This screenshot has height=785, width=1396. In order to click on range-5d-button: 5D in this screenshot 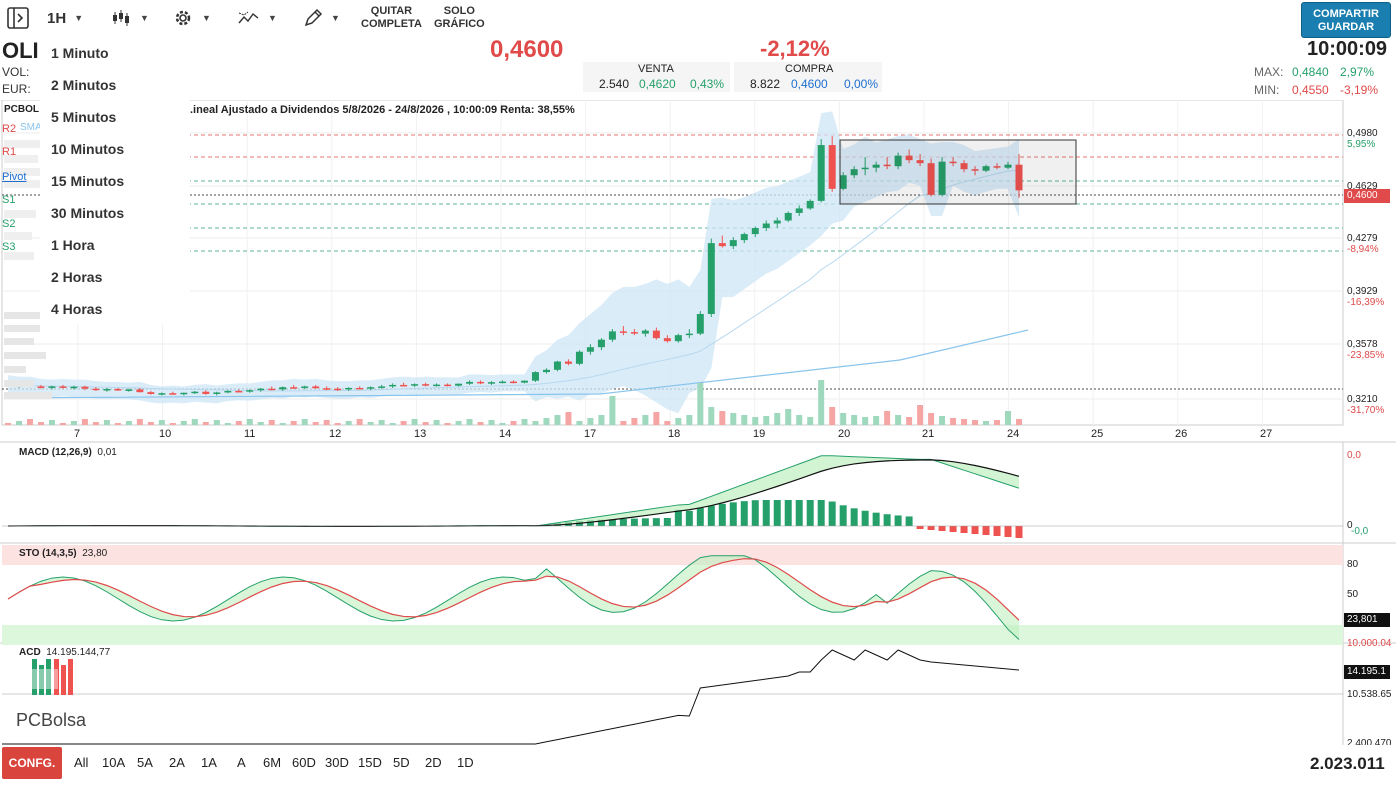, I will do `click(401, 762)`.